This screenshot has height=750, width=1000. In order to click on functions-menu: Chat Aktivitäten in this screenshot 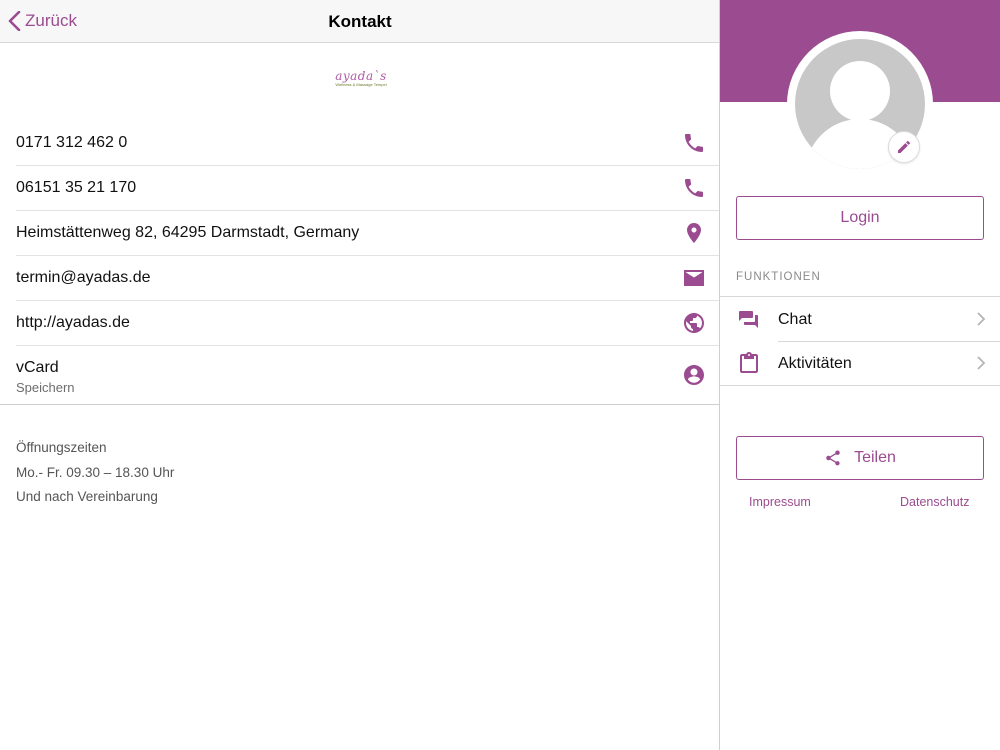, I will do `click(860, 341)`.